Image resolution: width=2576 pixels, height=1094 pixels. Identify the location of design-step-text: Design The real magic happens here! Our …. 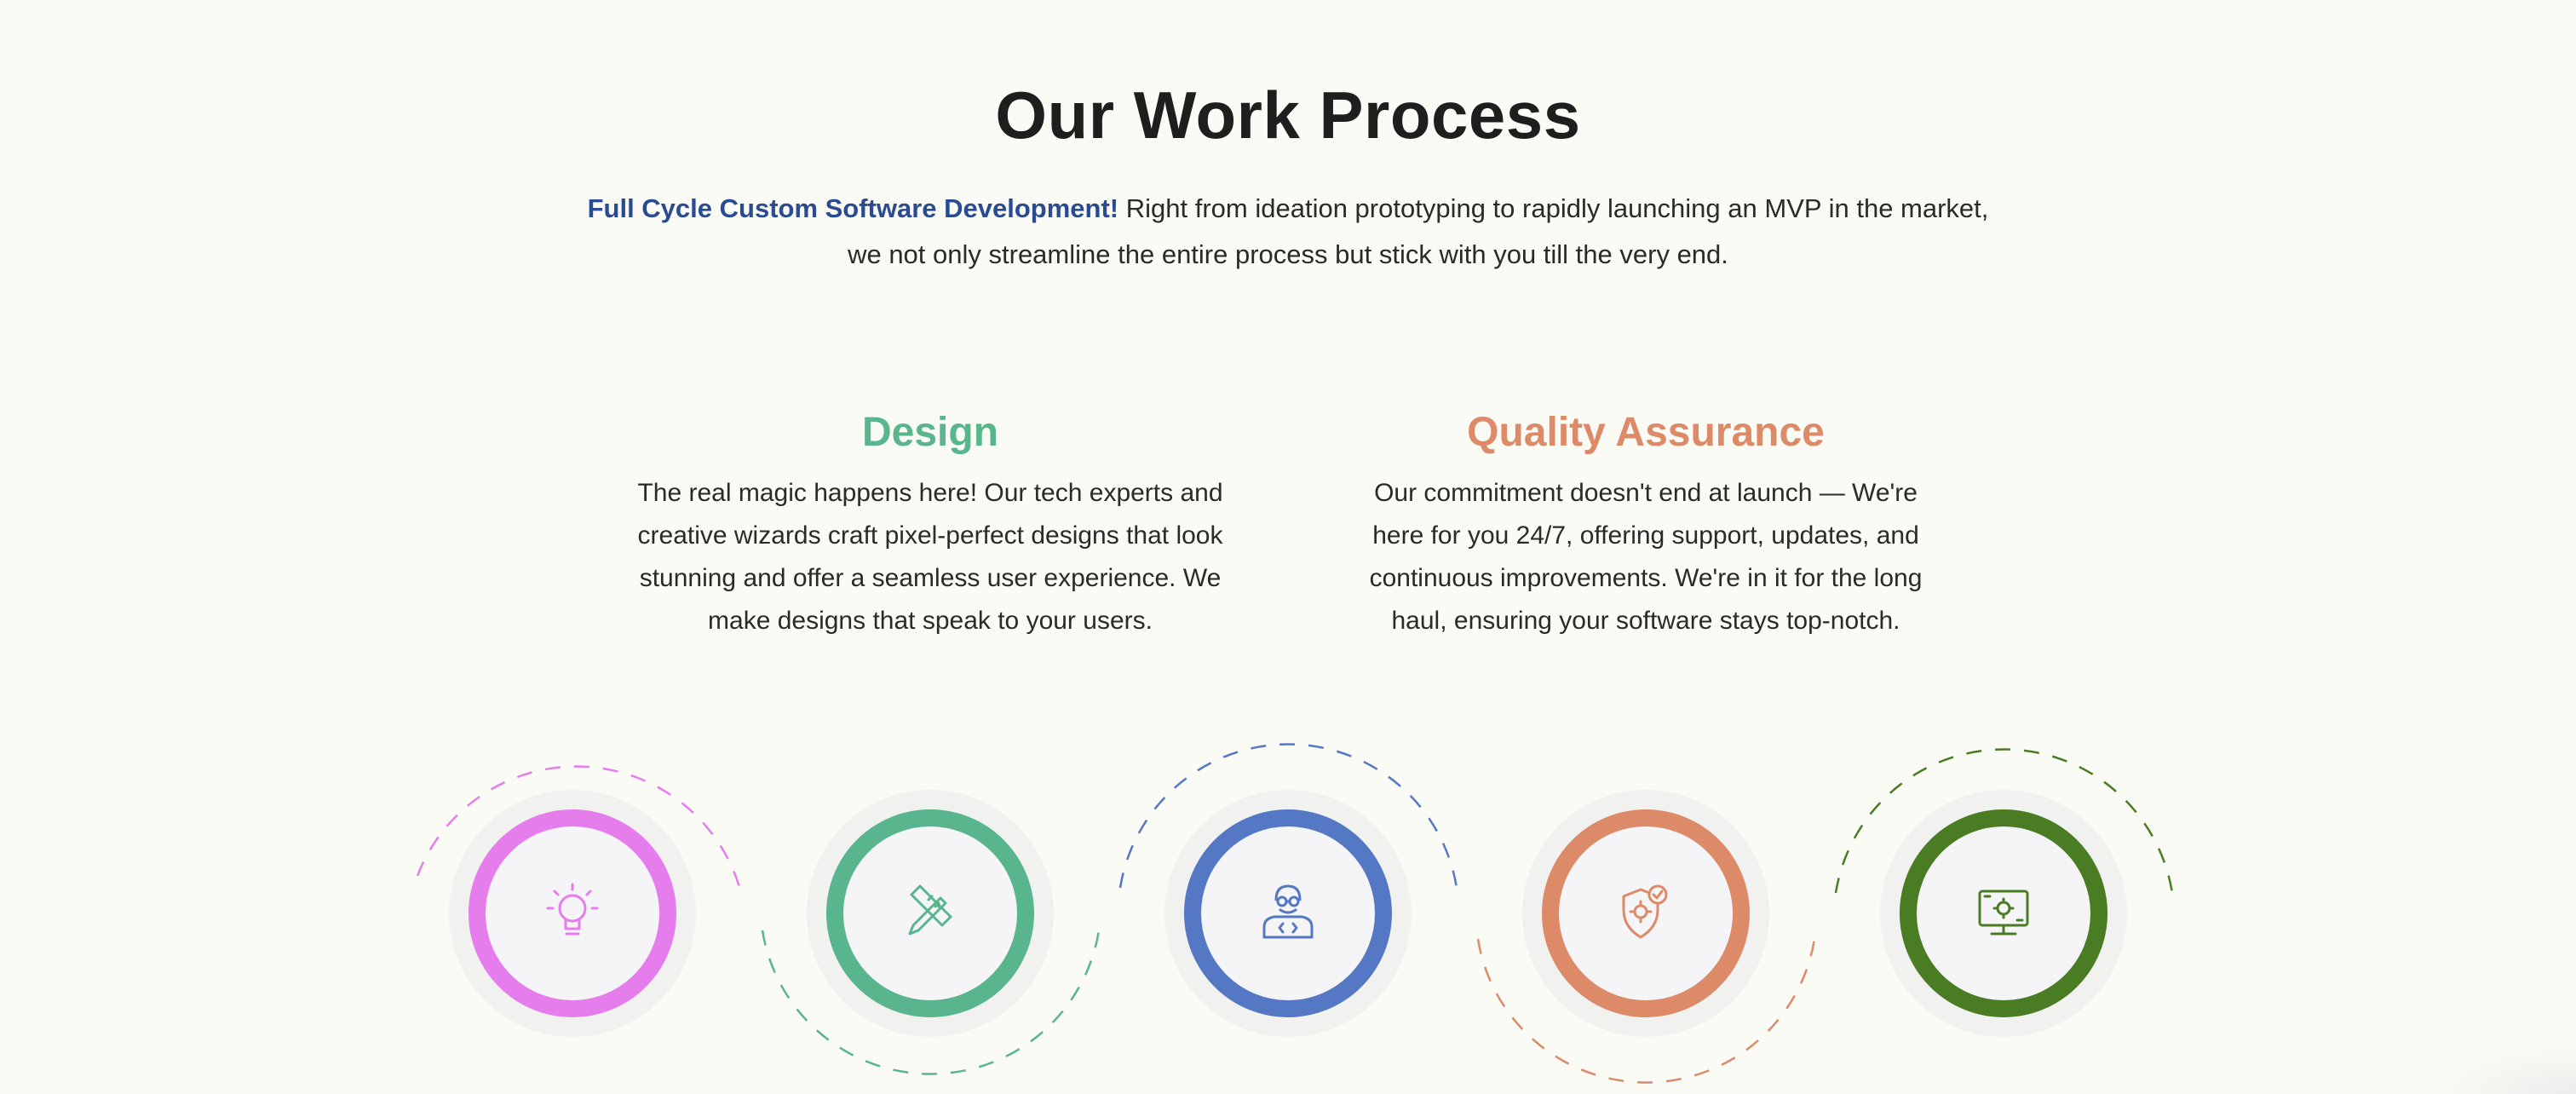
(930, 524).